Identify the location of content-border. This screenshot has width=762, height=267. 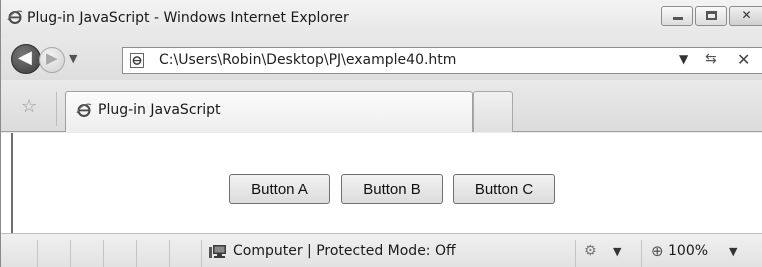
(12, 183).